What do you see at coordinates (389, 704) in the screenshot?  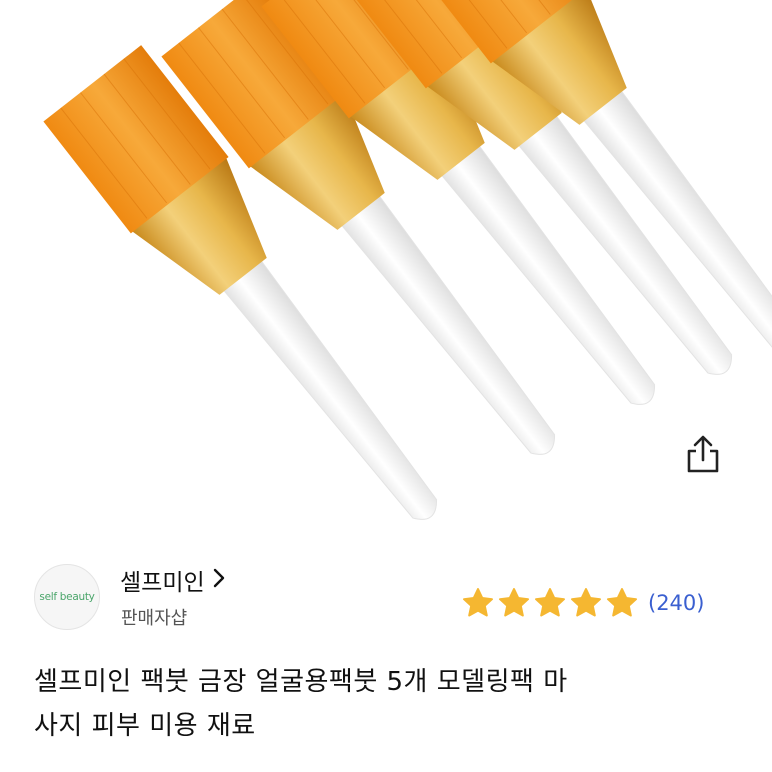 I see `product-title: 셀프미인 팩붓 금장 얼굴용팩붓 5개 모델링팩 마 사지 피부 미용 재료` at bounding box center [389, 704].